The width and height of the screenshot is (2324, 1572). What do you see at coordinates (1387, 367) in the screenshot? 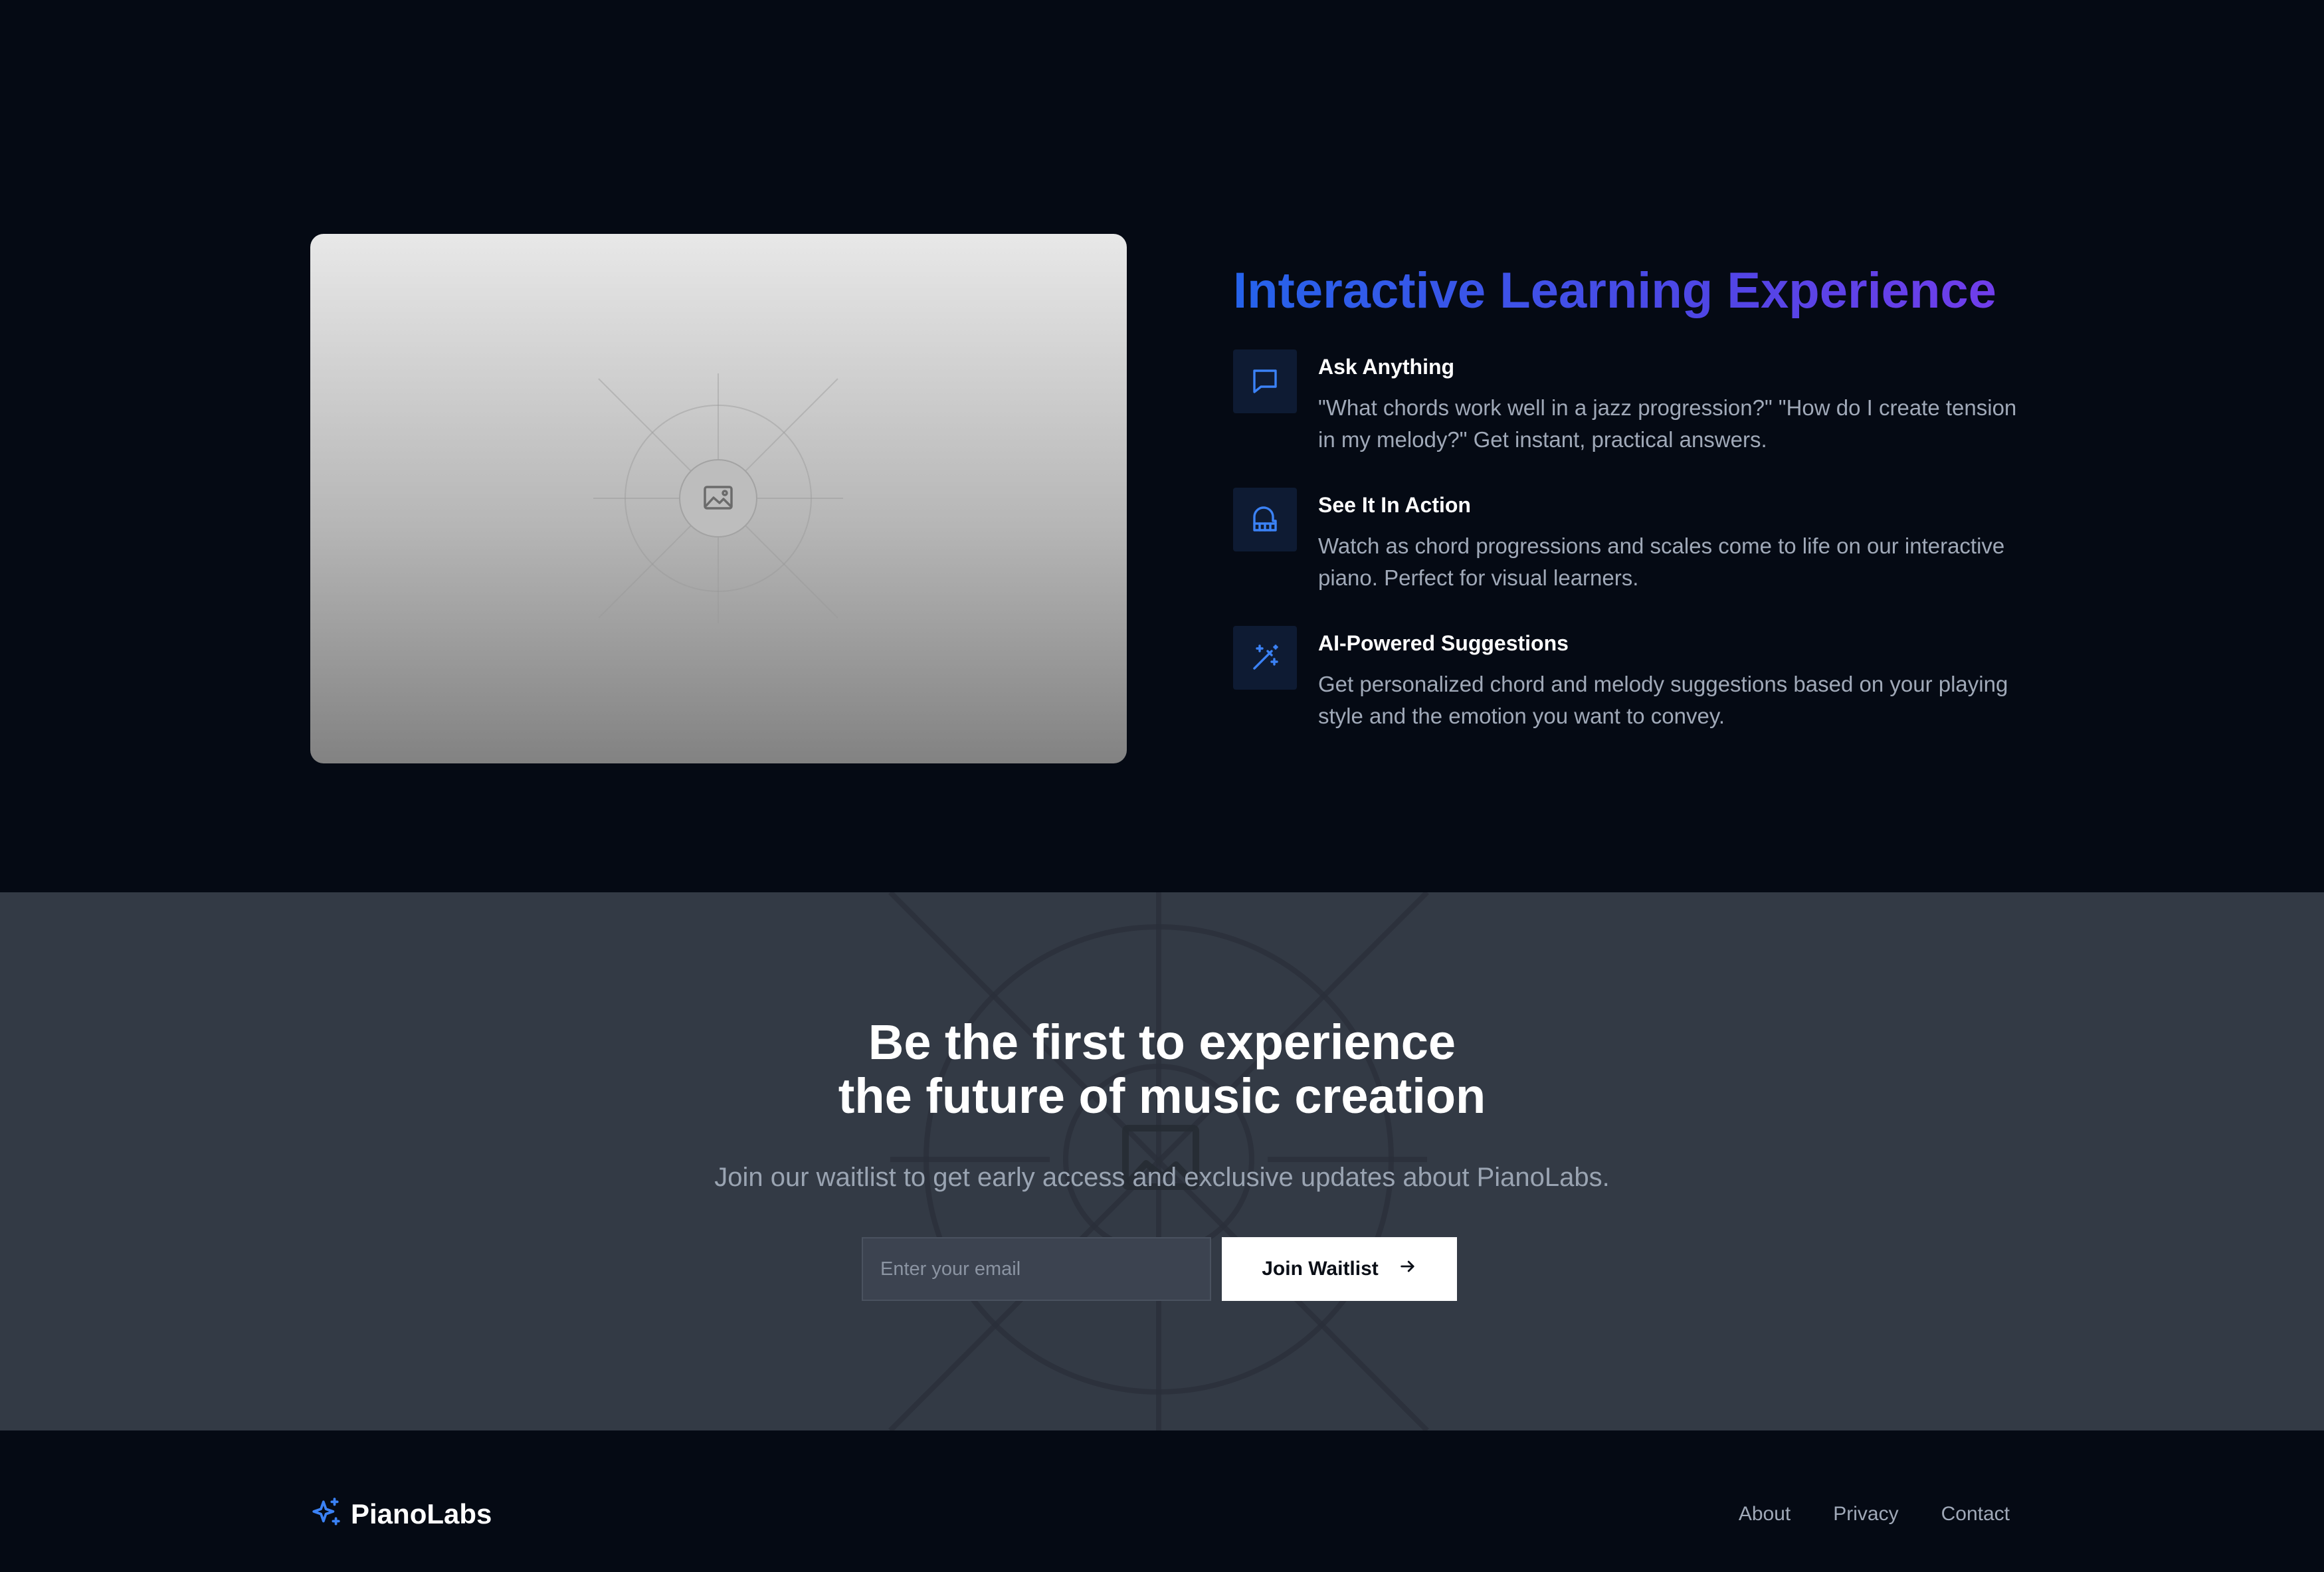
I see `feature-title-ask-anything: Ask Anything` at bounding box center [1387, 367].